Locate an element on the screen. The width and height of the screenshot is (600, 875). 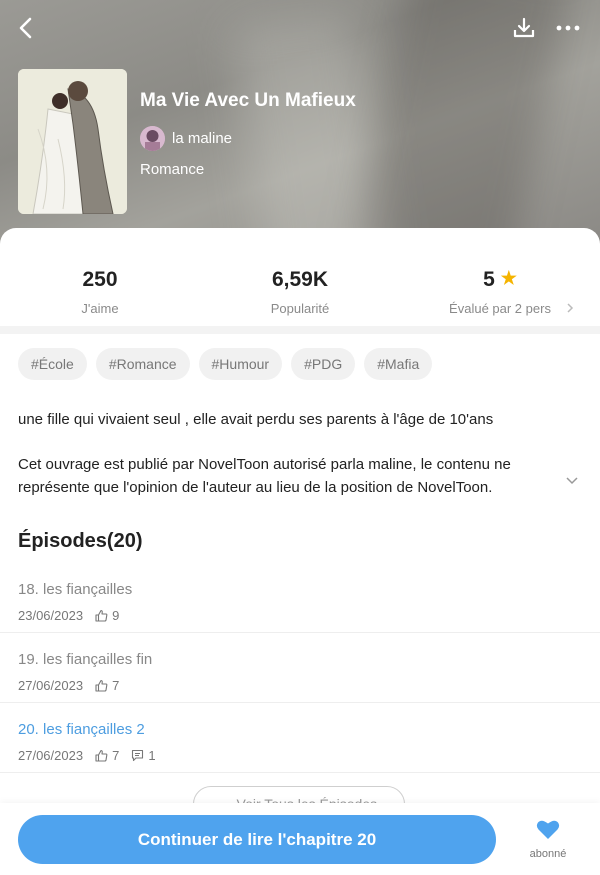
author-name: la maline is located at coordinates (202, 138).